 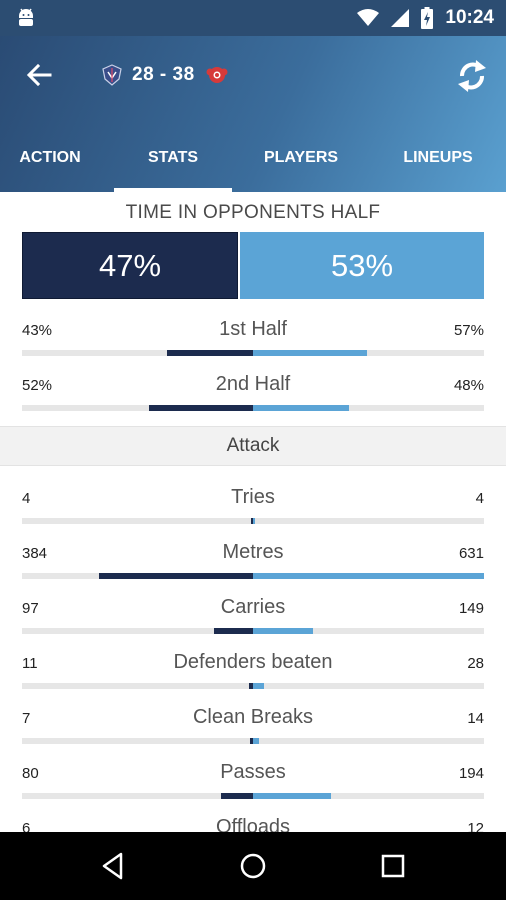 What do you see at coordinates (253, 662) in the screenshot?
I see `stat-label: Defenders beaten` at bounding box center [253, 662].